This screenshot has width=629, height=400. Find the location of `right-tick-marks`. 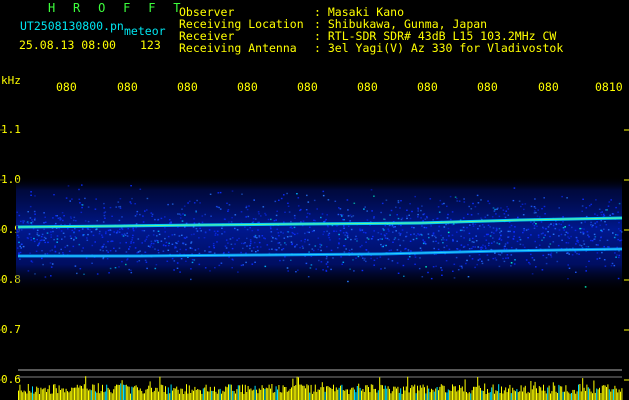

right-tick-marks is located at coordinates (626, 255).